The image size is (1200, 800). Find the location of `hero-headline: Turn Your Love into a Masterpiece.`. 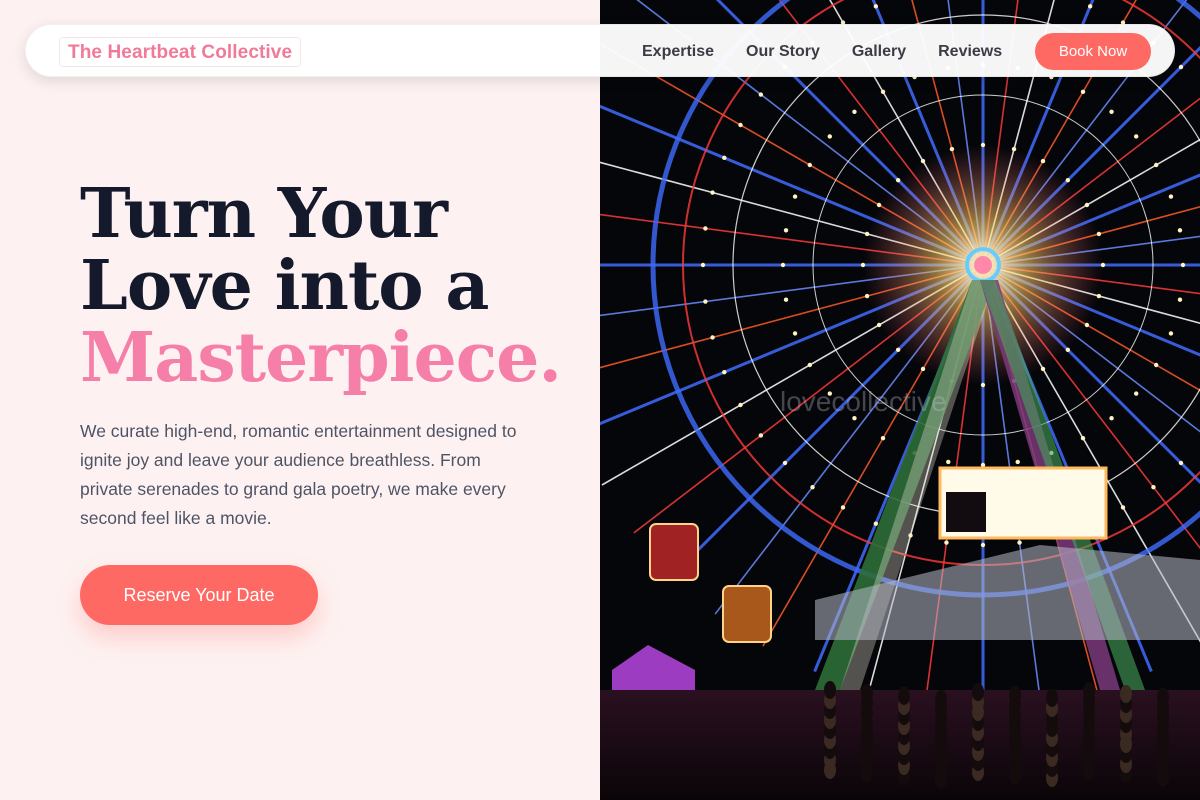

hero-headline: Turn Your Love into a Masterpiece. is located at coordinates (330, 286).